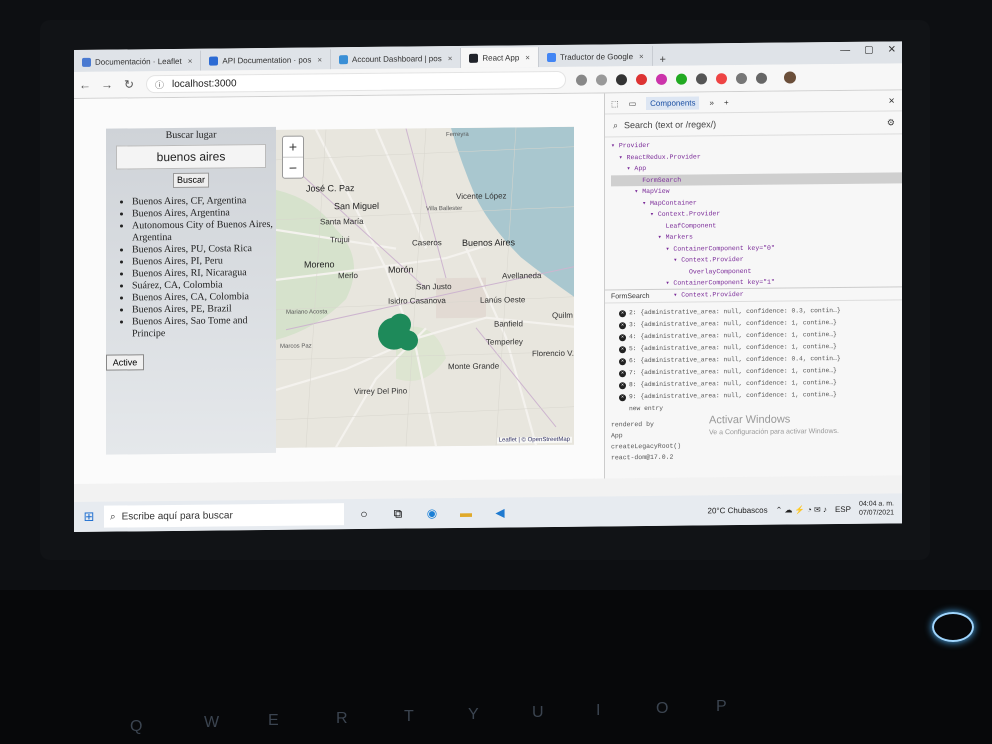 The width and height of the screenshot is (992, 744). Describe the element at coordinates (790, 77) in the screenshot. I see `avatar` at that location.